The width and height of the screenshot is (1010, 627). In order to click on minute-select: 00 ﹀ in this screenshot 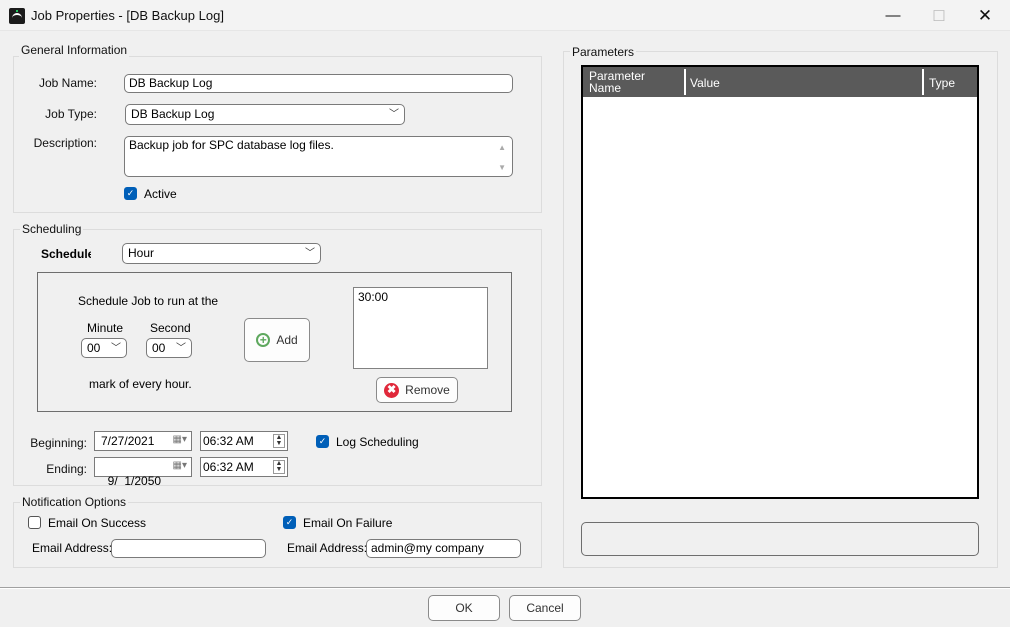, I will do `click(104, 348)`.